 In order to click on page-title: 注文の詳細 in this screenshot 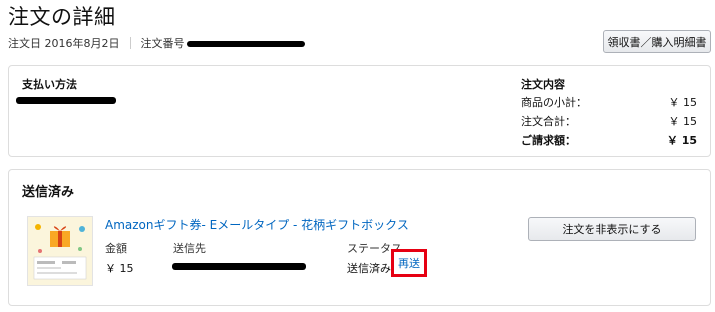, I will do `click(62, 17)`.